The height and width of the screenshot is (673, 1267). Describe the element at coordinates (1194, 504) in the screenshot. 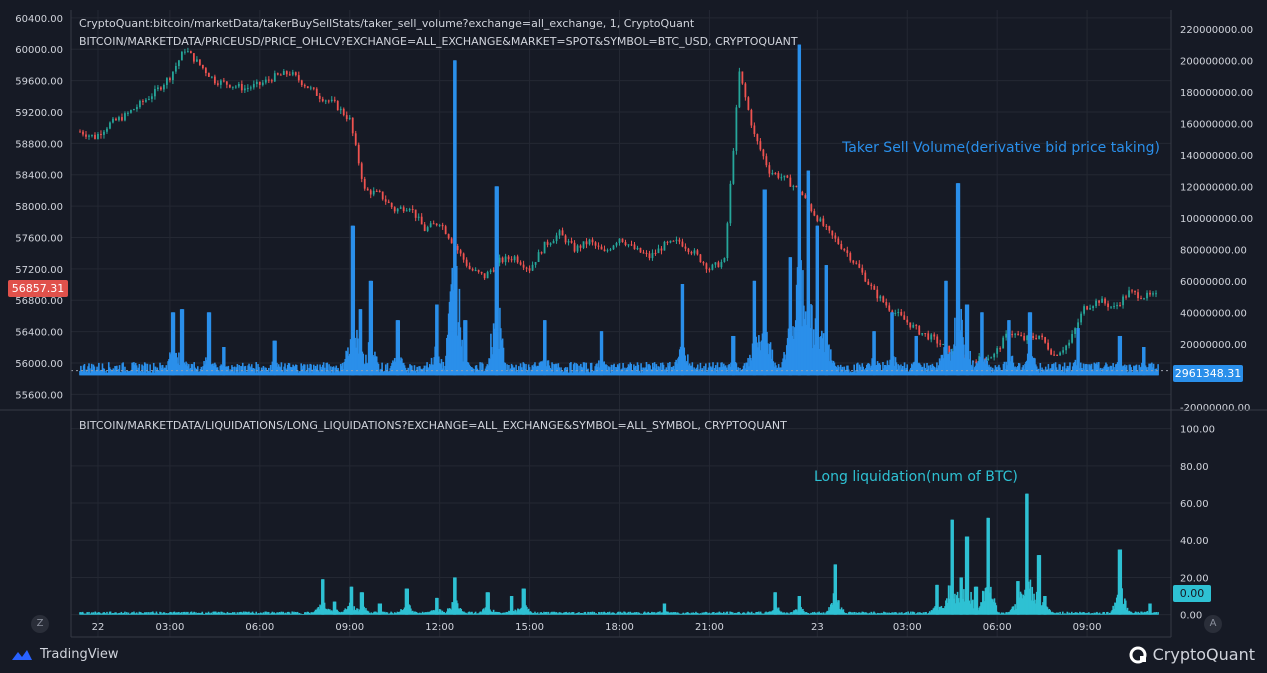

I see `liquidation-tick-label: 60.00` at that location.